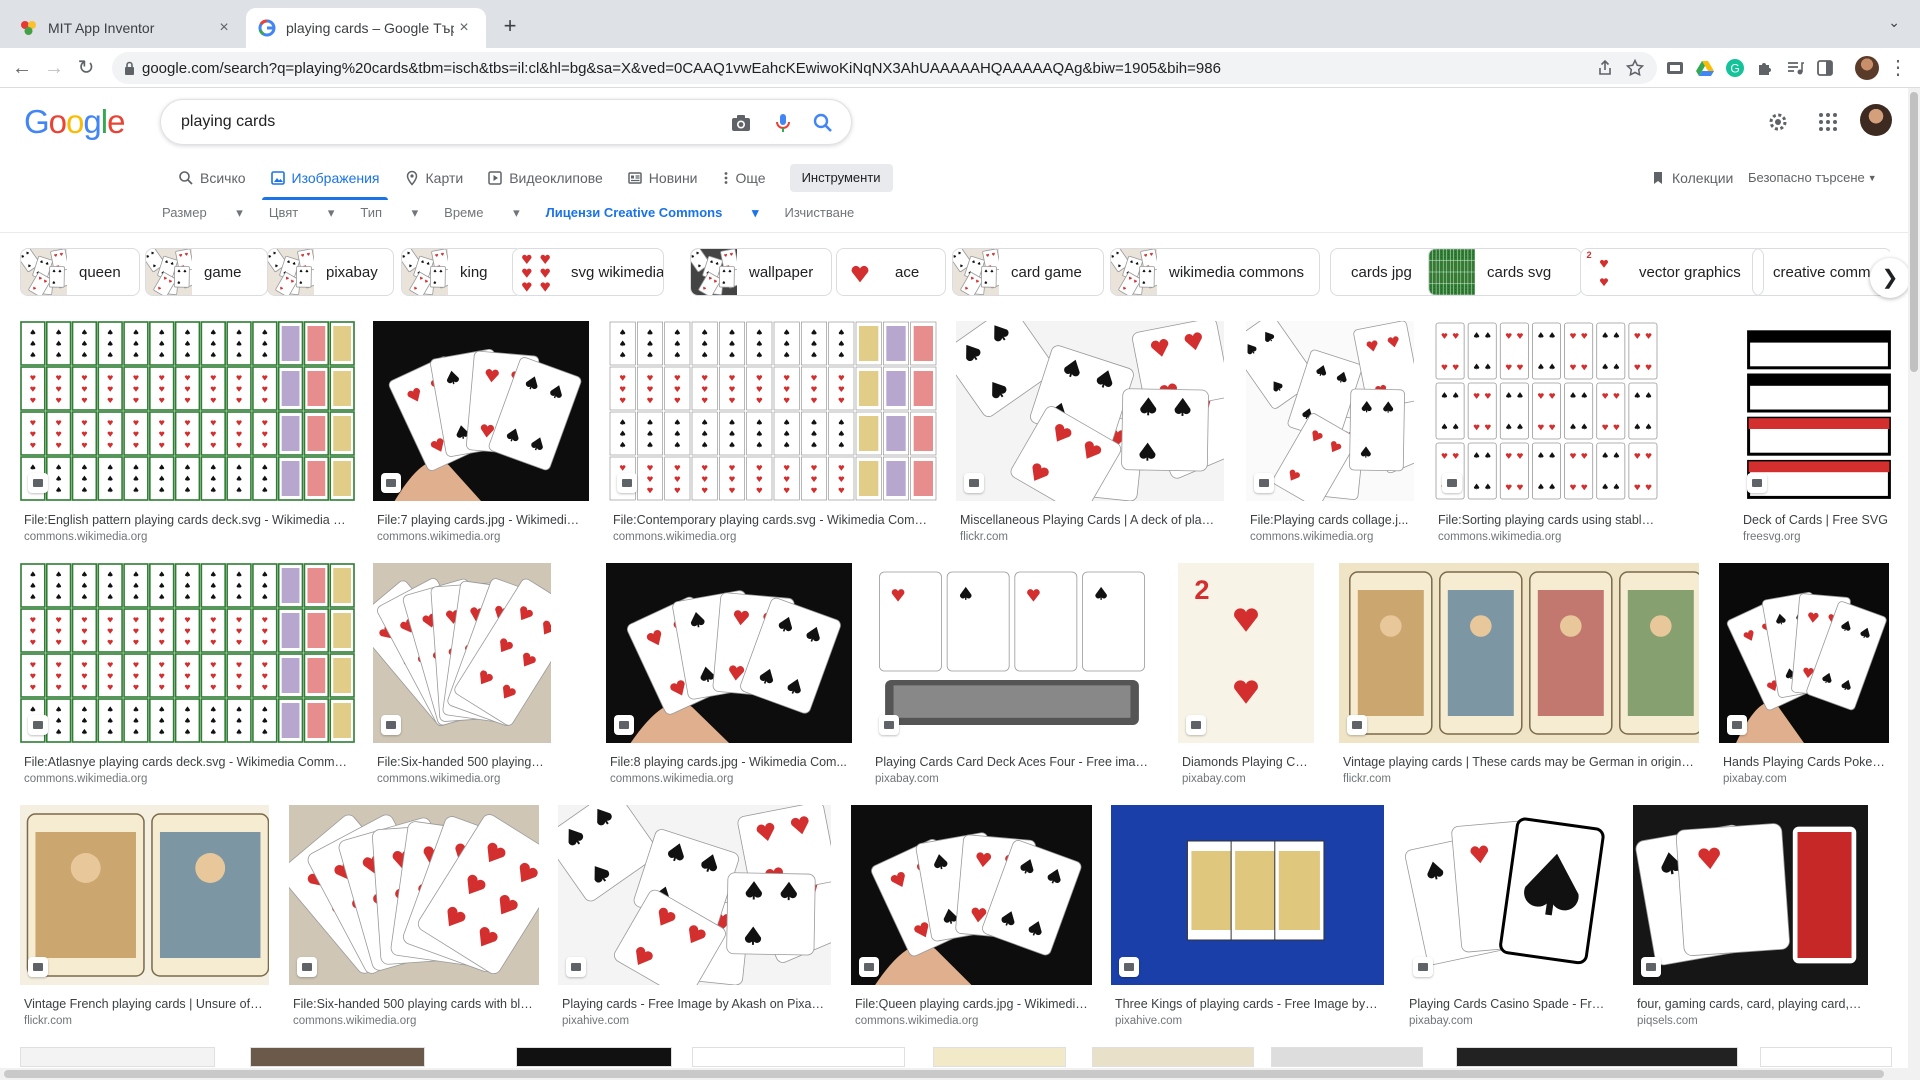  Describe the element at coordinates (662, 178) in the screenshot. I see `tab-news: Новини` at that location.